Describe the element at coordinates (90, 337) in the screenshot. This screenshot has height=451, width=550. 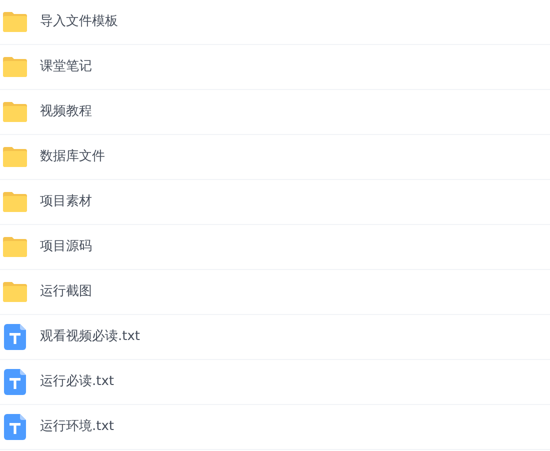
I see `file-name: 观看视频必读.txt` at that location.